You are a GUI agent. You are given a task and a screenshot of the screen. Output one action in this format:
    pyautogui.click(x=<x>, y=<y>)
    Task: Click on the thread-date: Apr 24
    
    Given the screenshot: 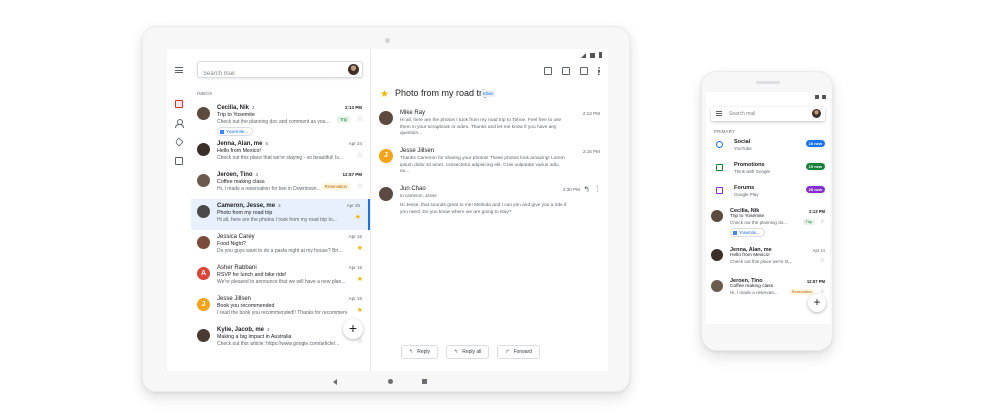 What is the action you would take?
    pyautogui.click(x=355, y=143)
    